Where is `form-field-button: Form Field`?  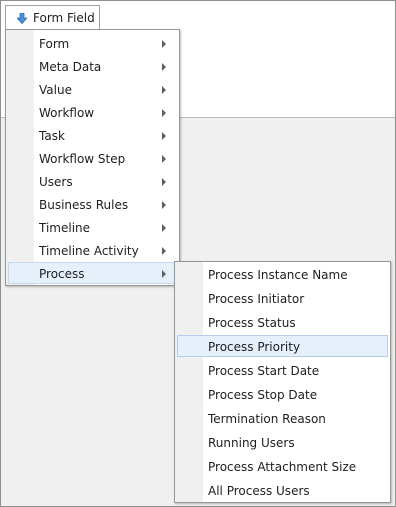
form-field-button: Form Field is located at coordinates (52, 17).